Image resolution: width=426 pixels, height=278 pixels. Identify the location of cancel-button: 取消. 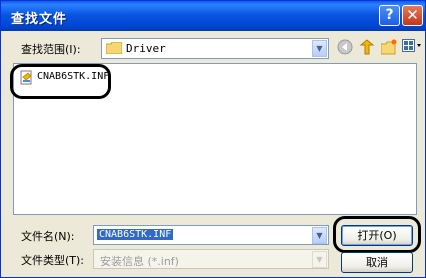
(377, 262).